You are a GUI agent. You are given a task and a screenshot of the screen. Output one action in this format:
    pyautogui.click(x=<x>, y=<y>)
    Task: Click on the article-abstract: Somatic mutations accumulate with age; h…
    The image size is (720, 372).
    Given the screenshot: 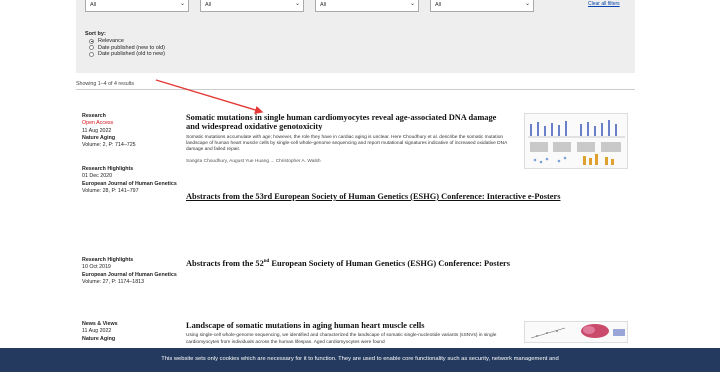 What is the action you would take?
    pyautogui.click(x=347, y=143)
    